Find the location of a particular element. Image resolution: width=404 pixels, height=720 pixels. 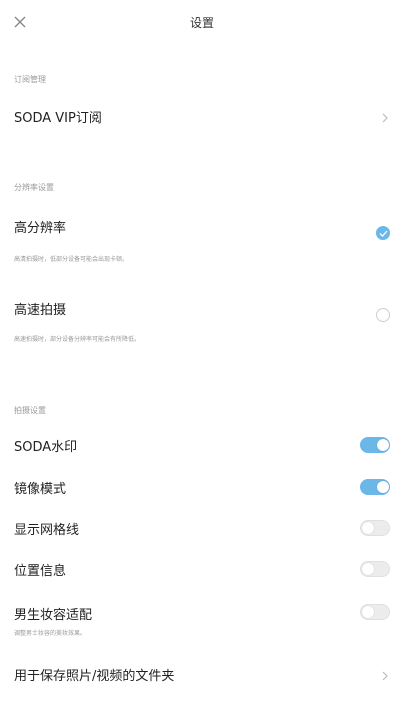

soda-watermark-toggle is located at coordinates (375, 445).